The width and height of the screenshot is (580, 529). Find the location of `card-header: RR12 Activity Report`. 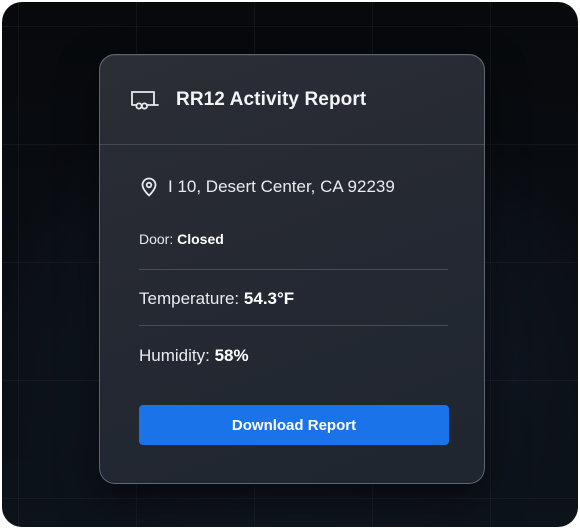

card-header: RR12 Activity Report is located at coordinates (292, 100).